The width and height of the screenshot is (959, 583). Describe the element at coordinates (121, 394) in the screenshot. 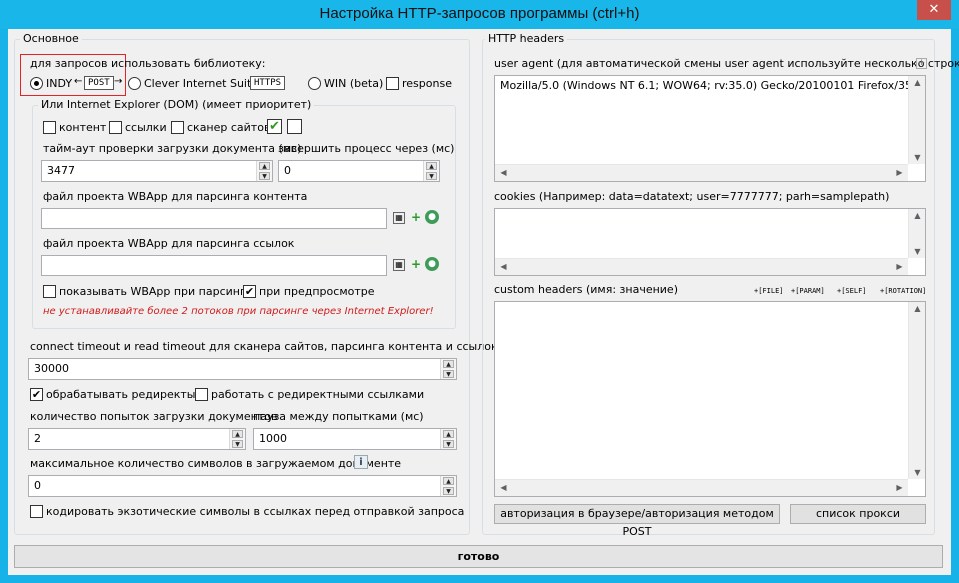

I see `redirects-label: обрабатывать редиректы` at that location.